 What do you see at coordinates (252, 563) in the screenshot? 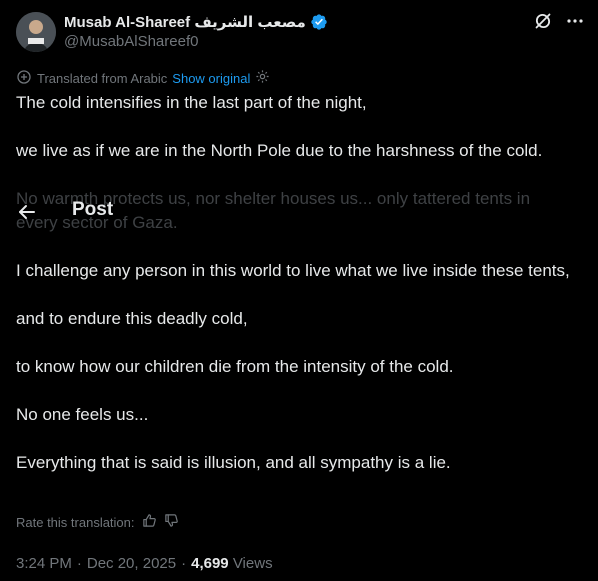
I see `views-label: Views` at bounding box center [252, 563].